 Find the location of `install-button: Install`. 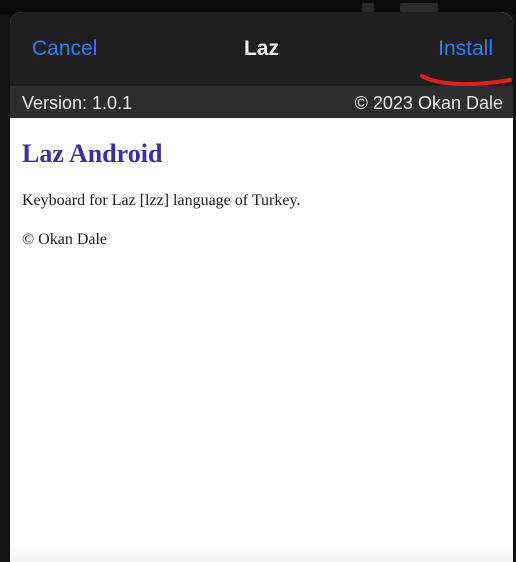

install-button: Install is located at coordinates (465, 49).